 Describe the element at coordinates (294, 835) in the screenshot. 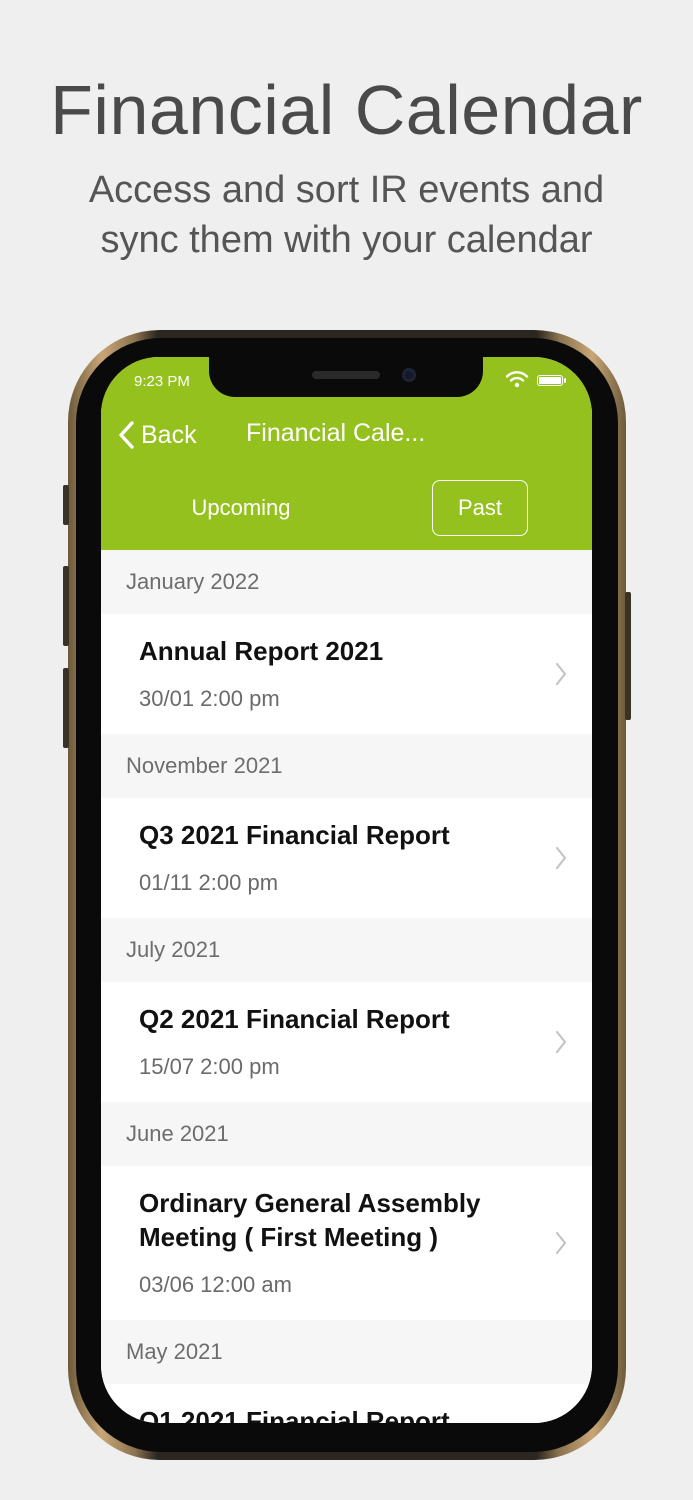

I see `event-title: Q3 2021 Financial Report` at that location.